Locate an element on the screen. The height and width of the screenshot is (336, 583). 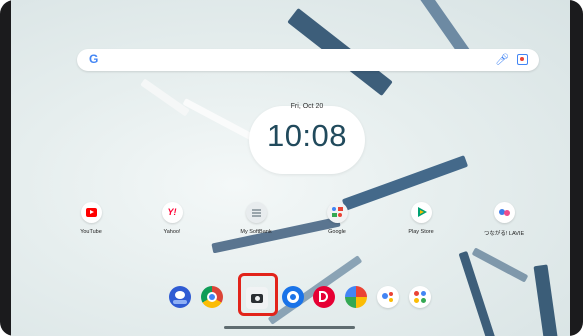
app-youtube: YouTube is located at coordinates (91, 218).